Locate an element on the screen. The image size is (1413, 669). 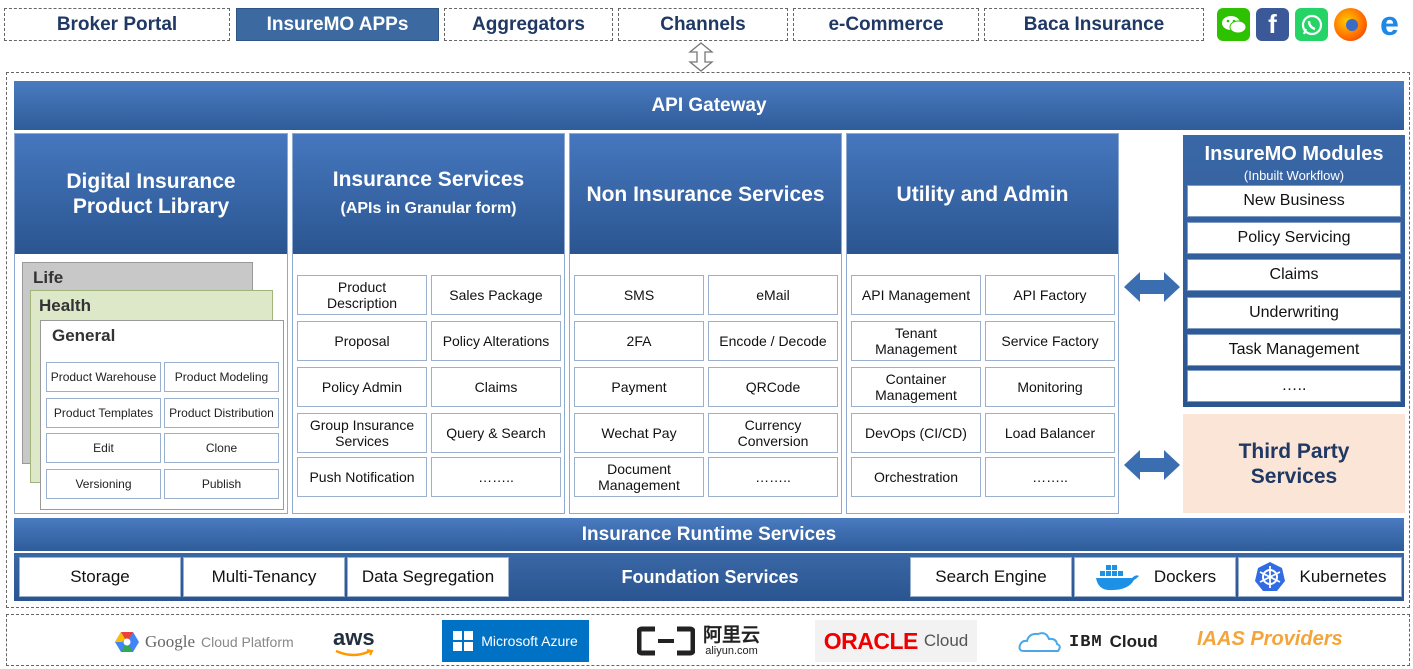
foundation-kubernetes: Kubernetes is located at coordinates (1320, 577).